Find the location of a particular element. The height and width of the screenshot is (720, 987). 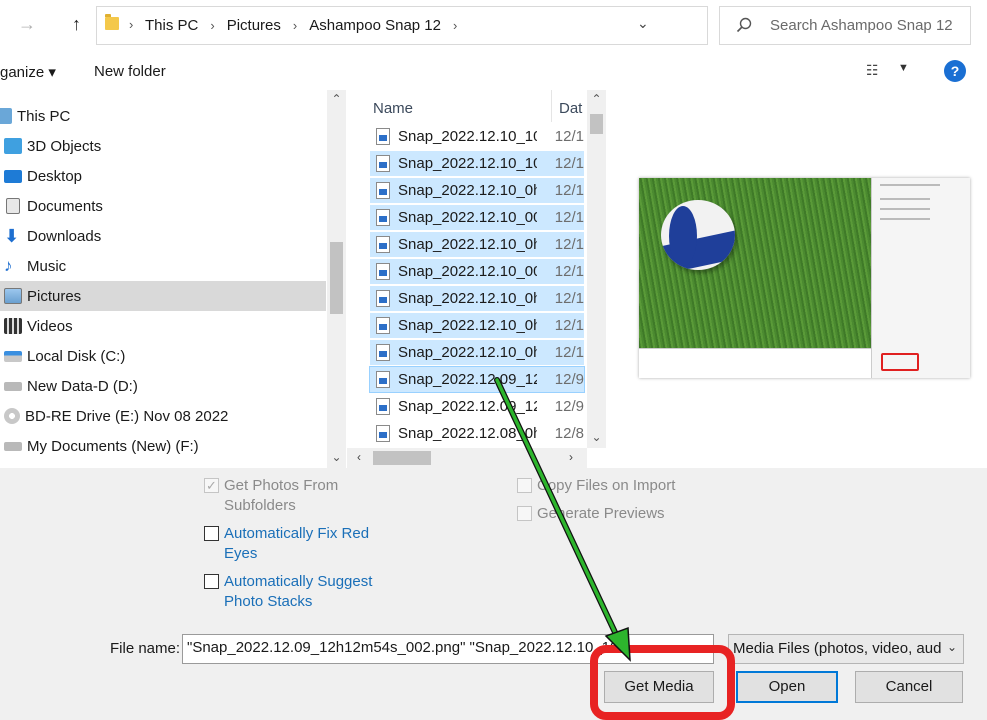

nav-item-downloads: ⬇ Downloads is located at coordinates (163, 236).